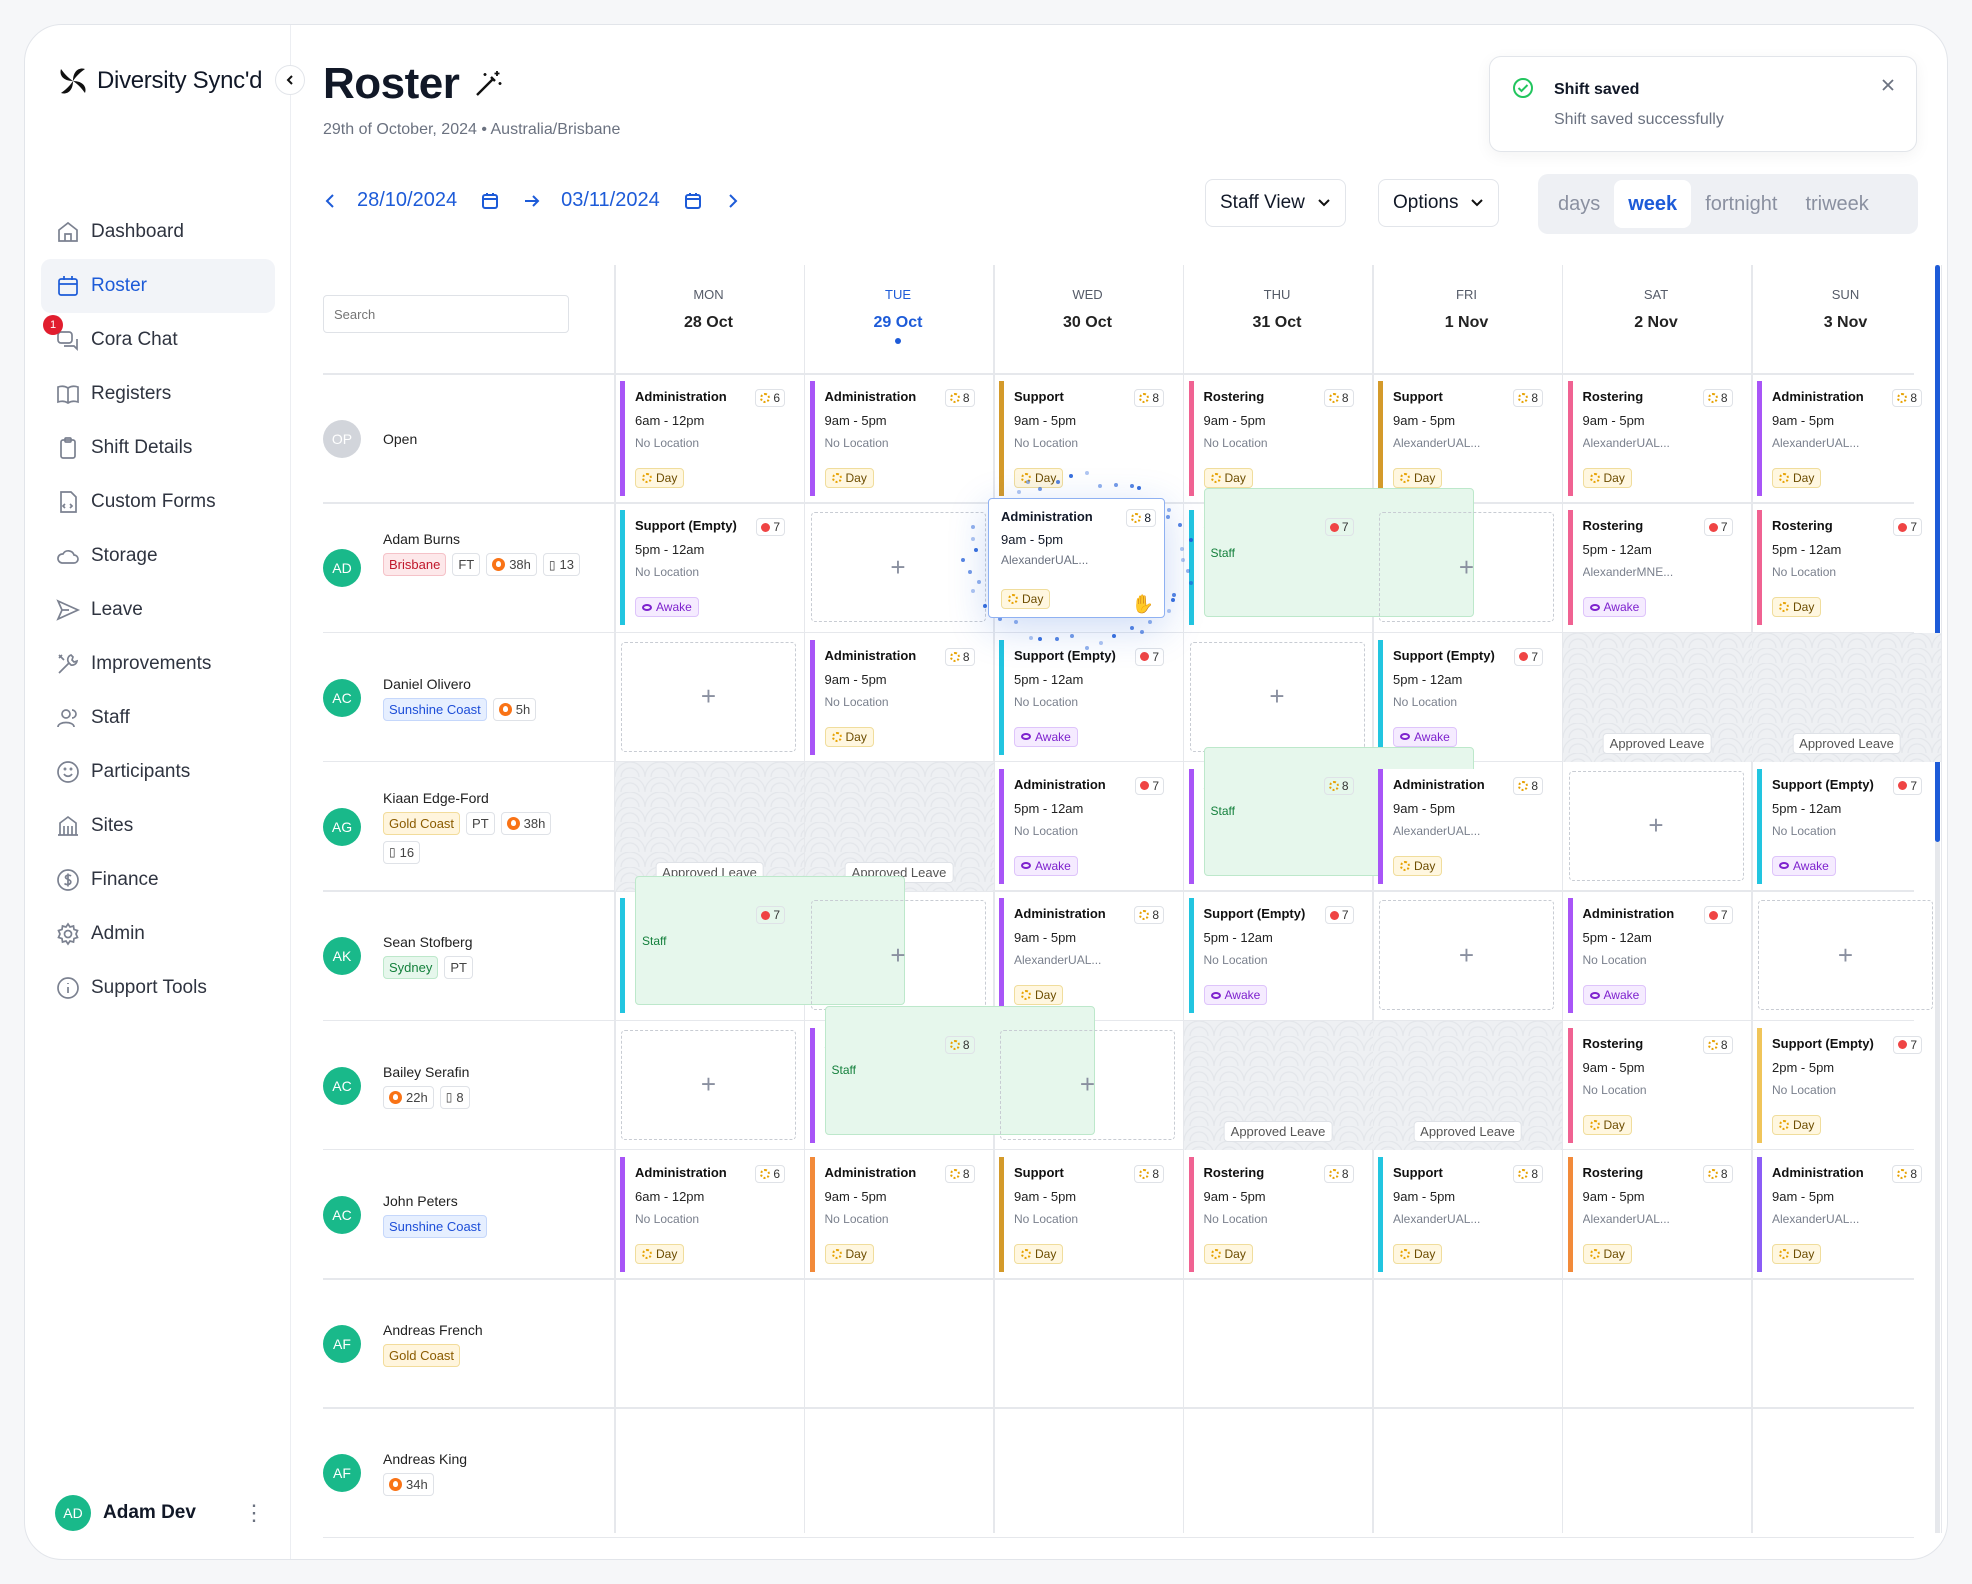 The height and width of the screenshot is (1584, 1972). I want to click on app-logo: Diversity Sync'd, so click(158, 81).